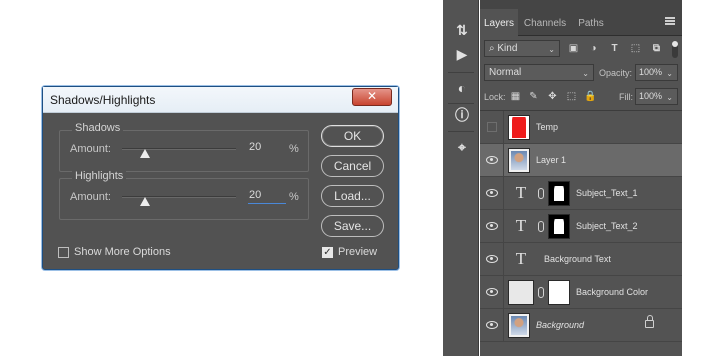 The height and width of the screenshot is (356, 725). What do you see at coordinates (507, 48) in the screenshot?
I see `filter-kind-value: Kind` at bounding box center [507, 48].